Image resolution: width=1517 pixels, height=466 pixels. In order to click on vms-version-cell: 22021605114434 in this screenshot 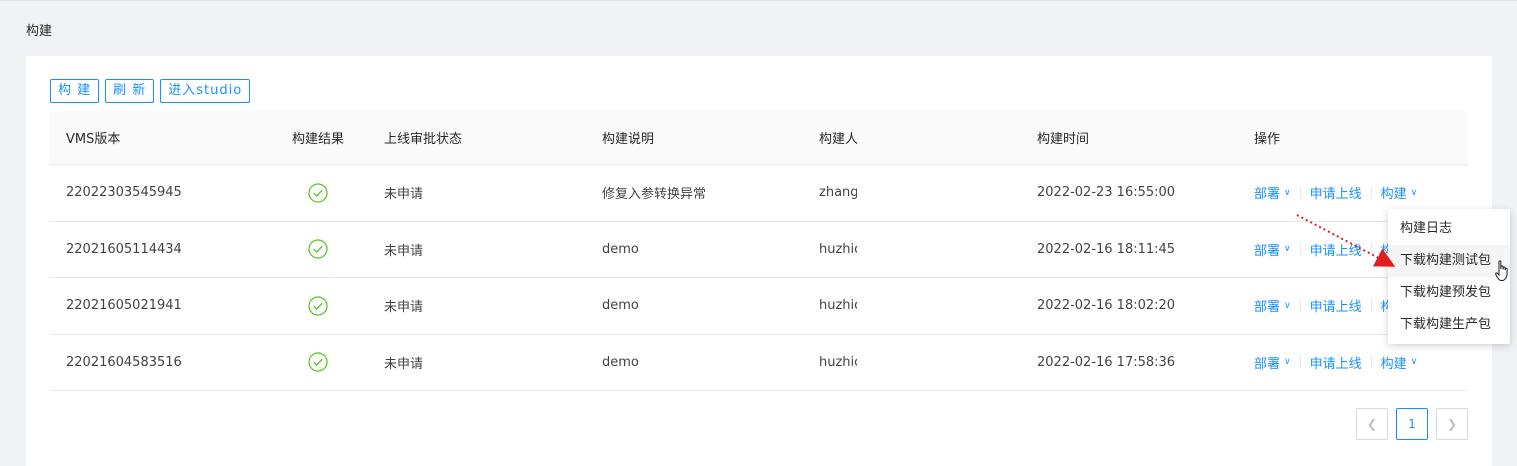, I will do `click(124, 249)`.